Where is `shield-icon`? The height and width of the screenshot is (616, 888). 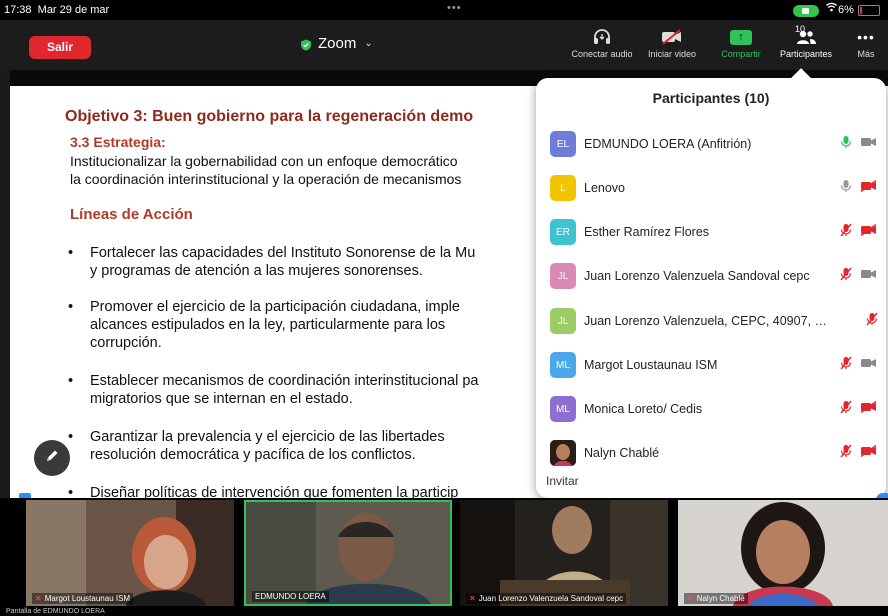
shield-icon is located at coordinates (306, 44).